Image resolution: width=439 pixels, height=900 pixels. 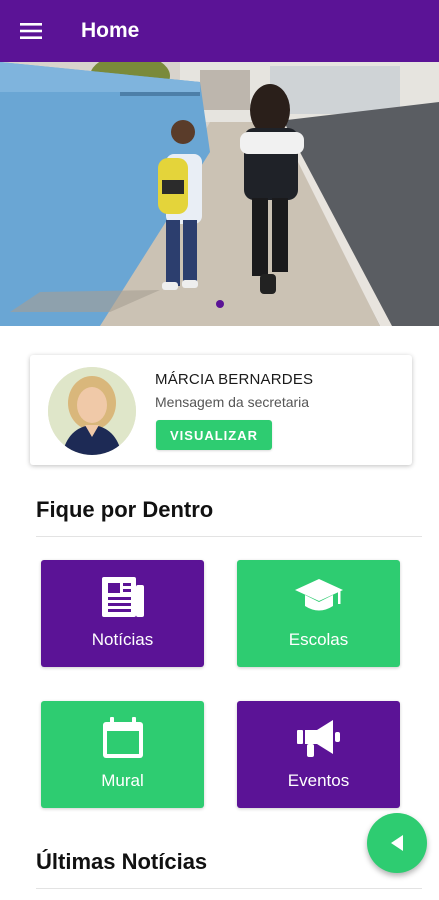 I want to click on play-left-icon, so click(x=397, y=843).